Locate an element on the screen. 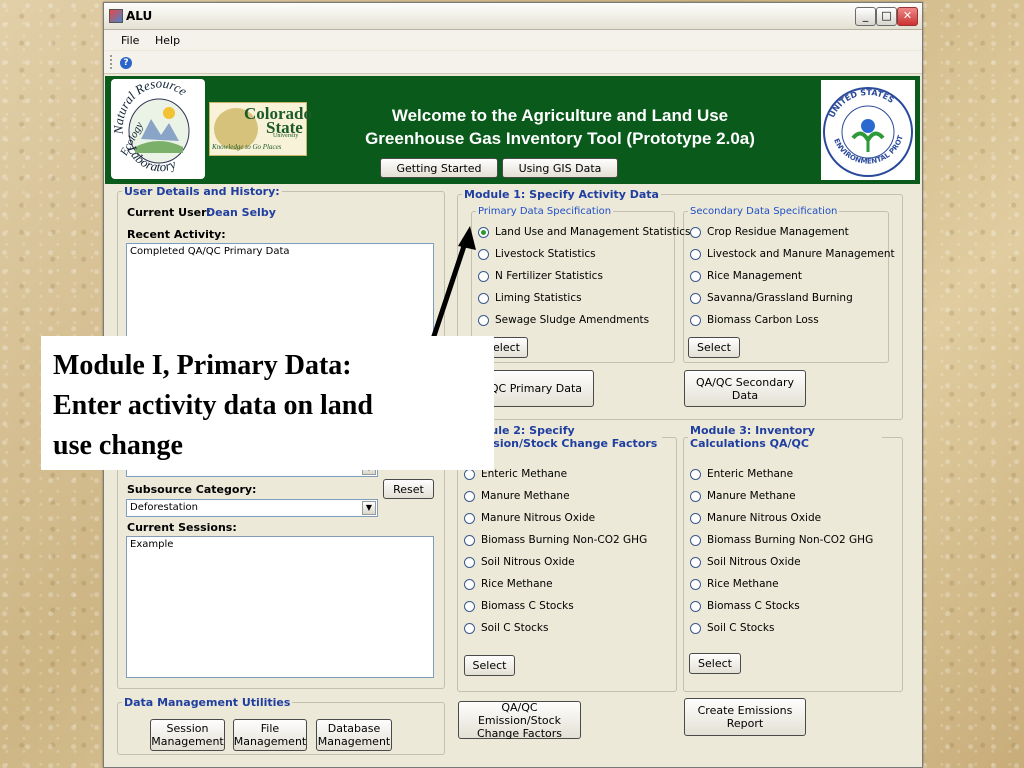 This screenshot has width=1024, height=768. callout-line2: Enter activity data on land is located at coordinates (213, 405).